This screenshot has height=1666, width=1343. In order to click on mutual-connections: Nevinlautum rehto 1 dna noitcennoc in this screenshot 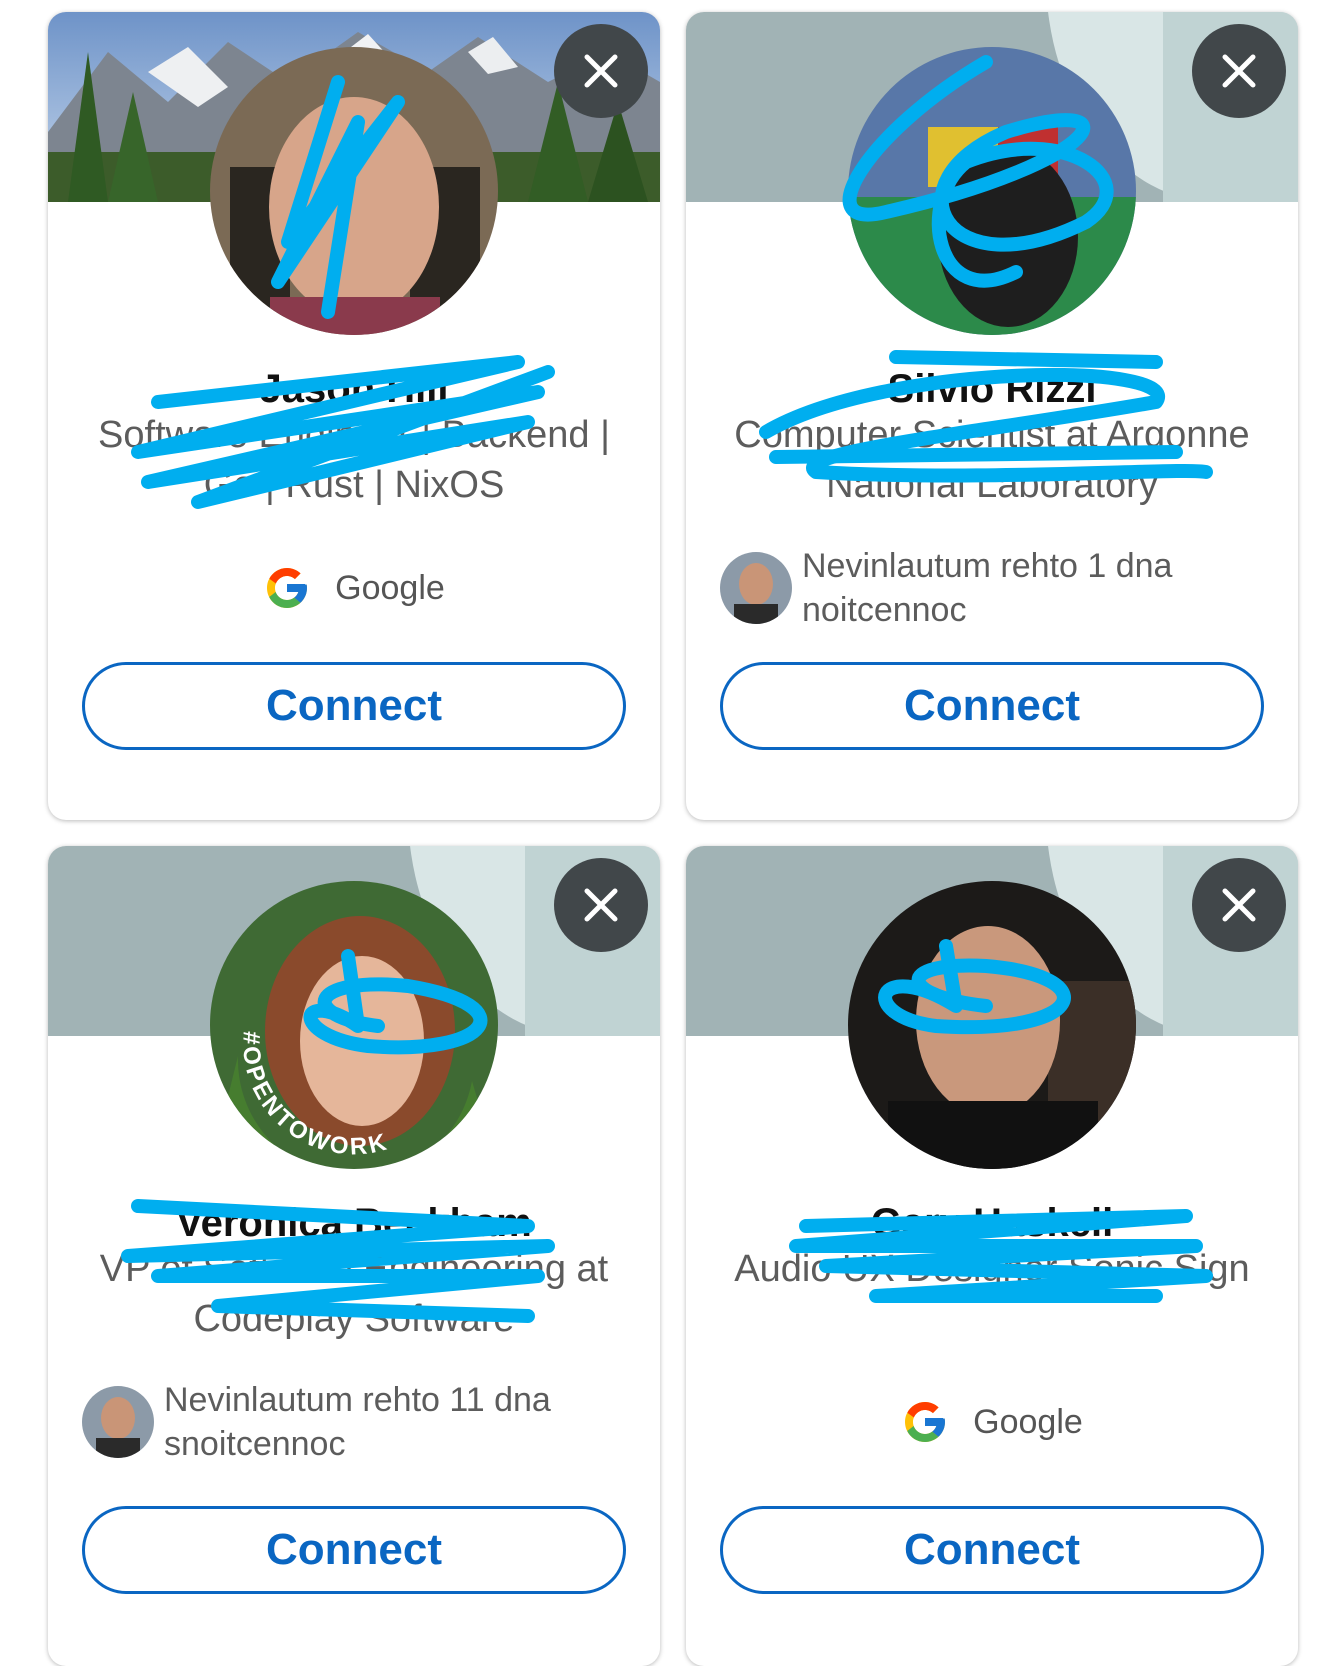, I will do `click(999, 588)`.